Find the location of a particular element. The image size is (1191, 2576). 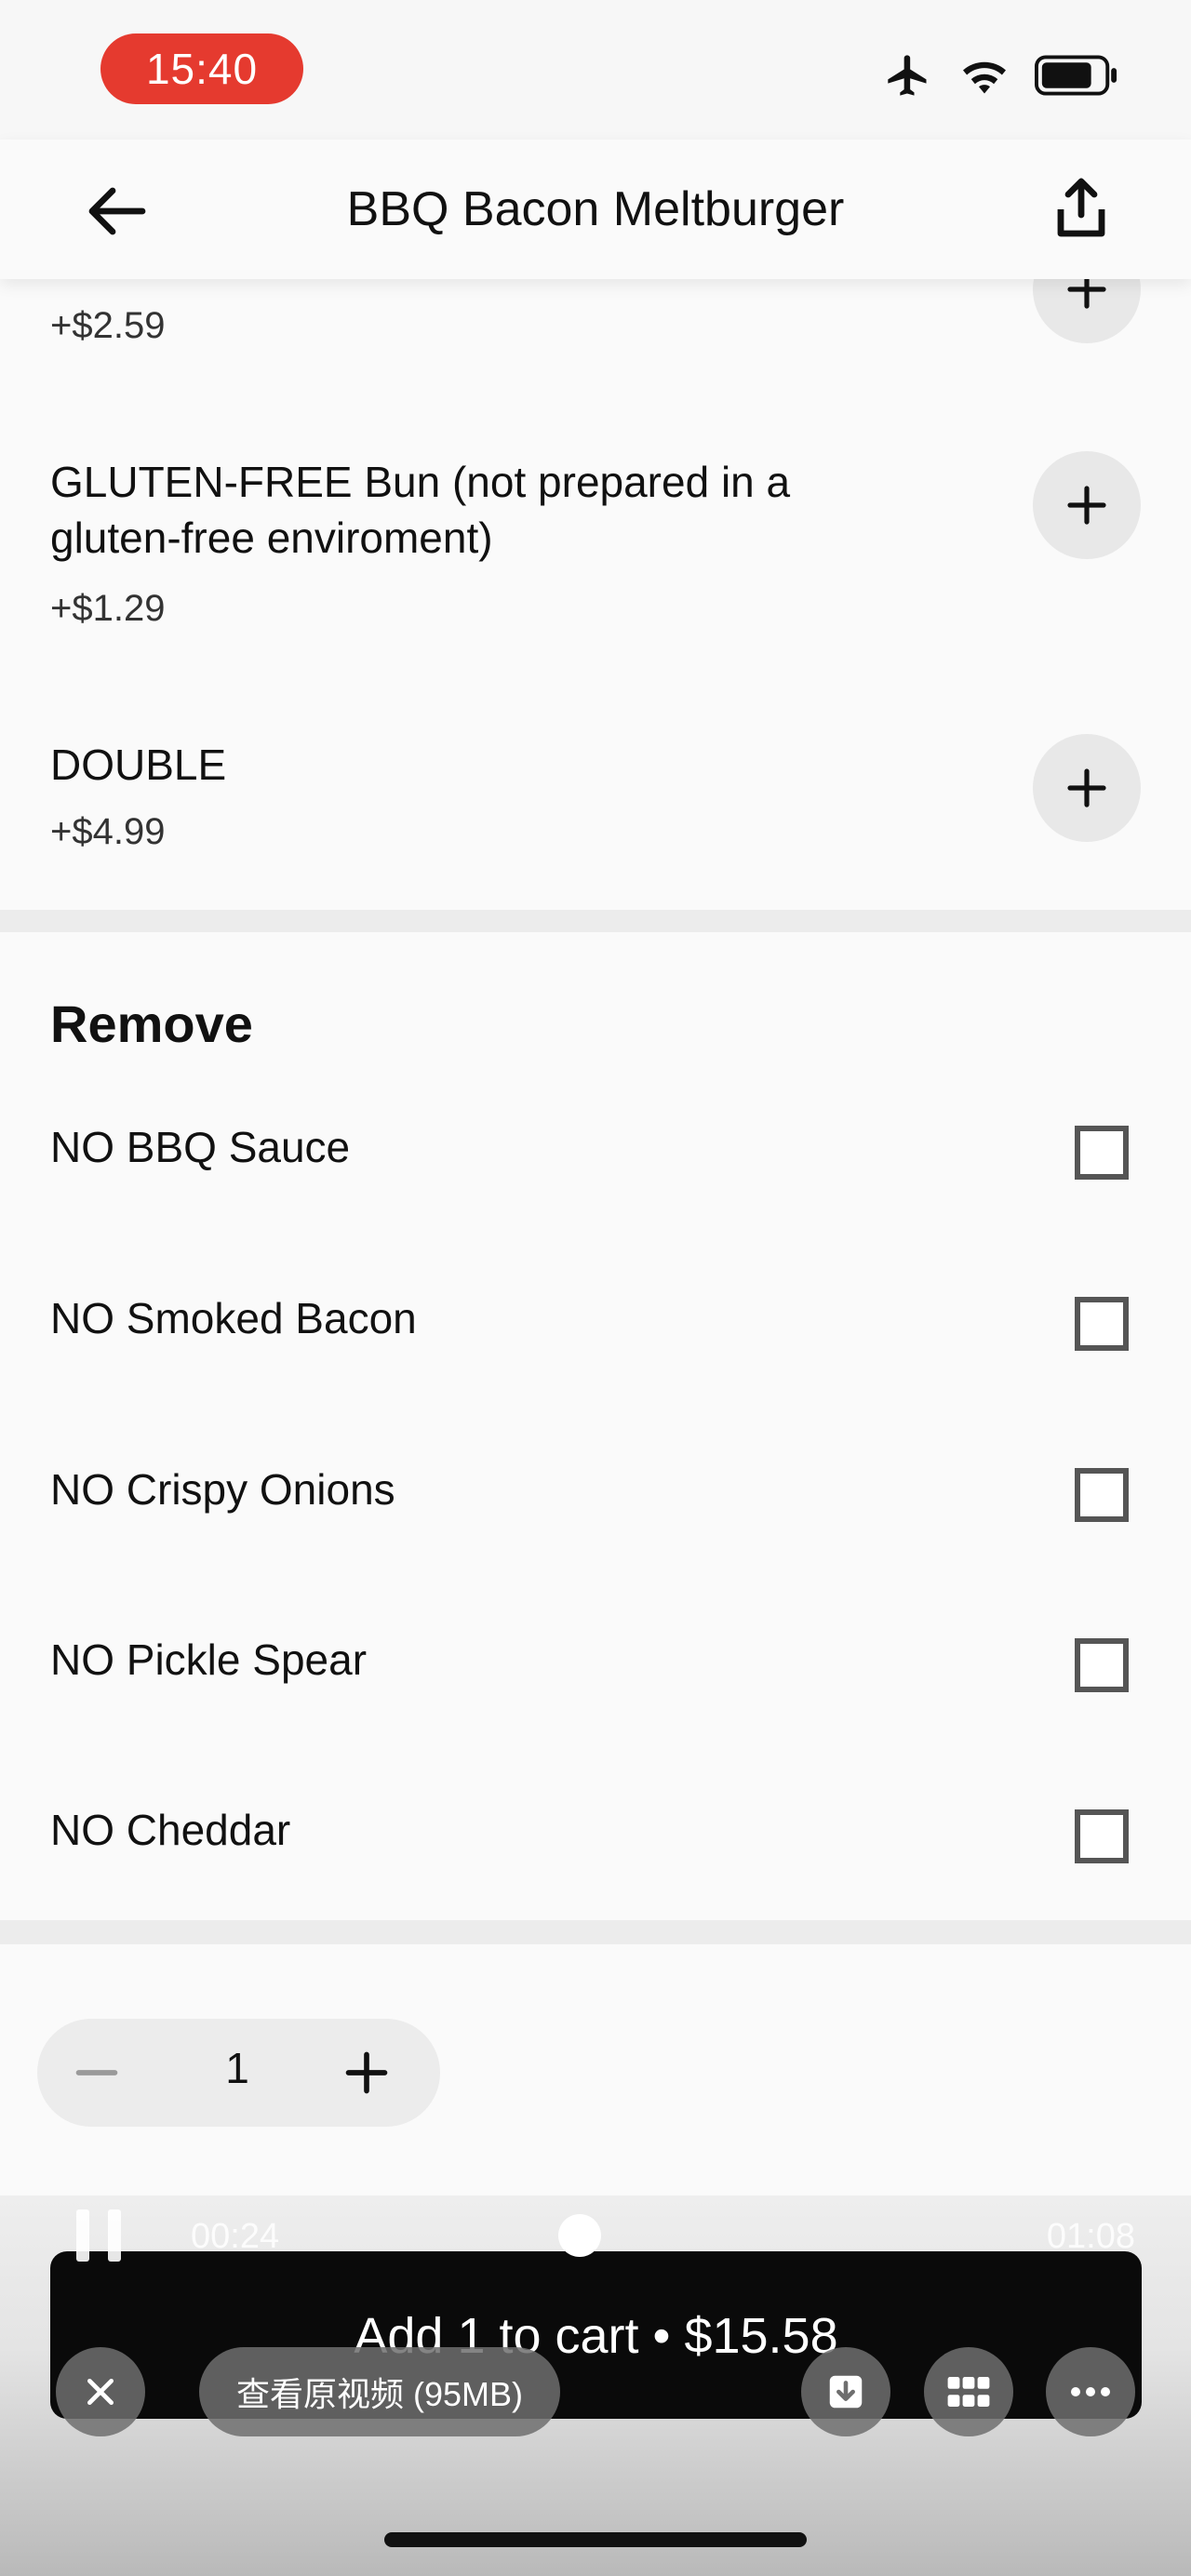

download-icon is located at coordinates (846, 2392).